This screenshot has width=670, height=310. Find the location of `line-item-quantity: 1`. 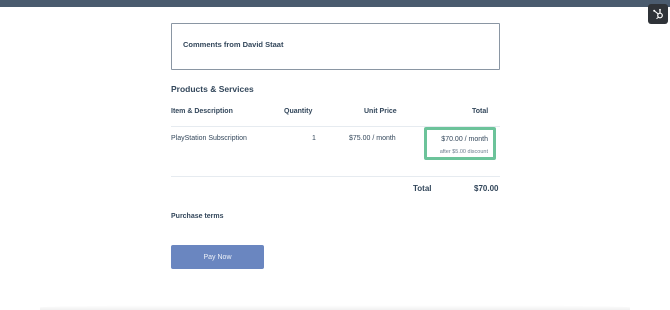

line-item-quantity: 1 is located at coordinates (314, 138).